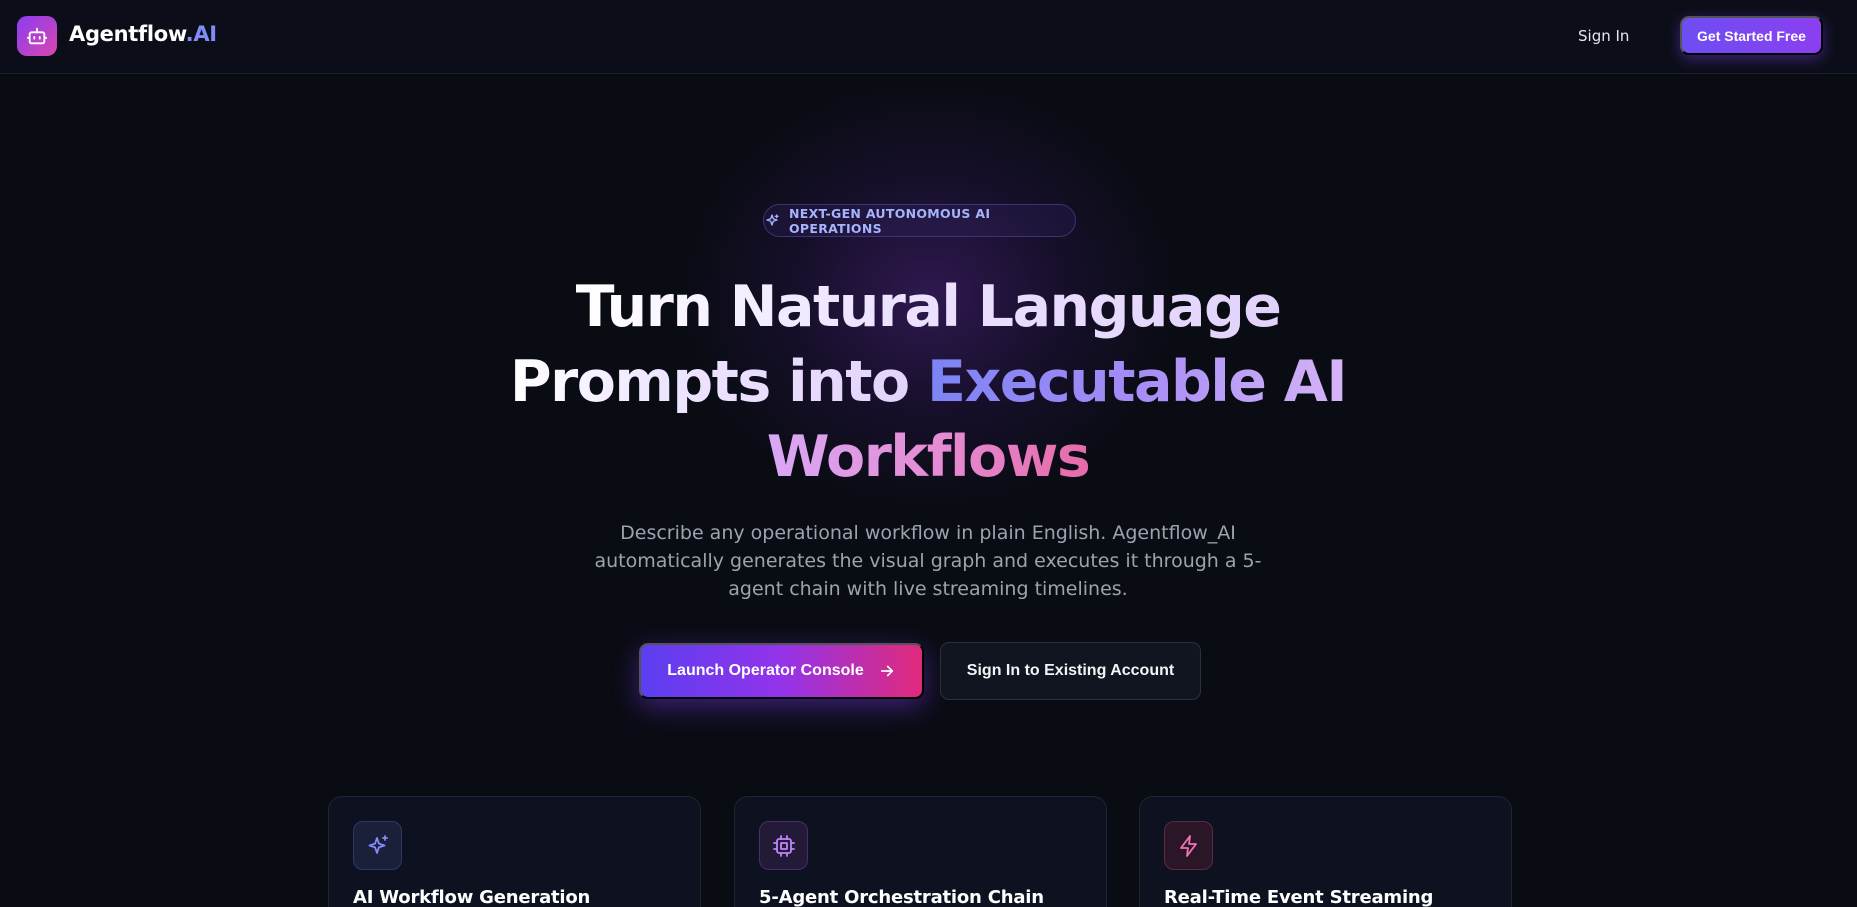 The width and height of the screenshot is (1857, 907). Describe the element at coordinates (783, 845) in the screenshot. I see `cpu-icon` at that location.